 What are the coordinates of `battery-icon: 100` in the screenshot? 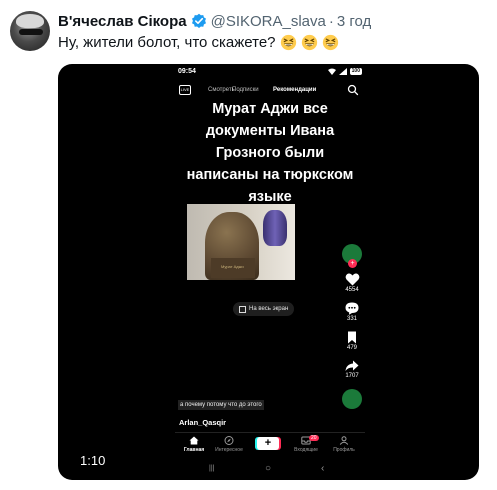 It's located at (355, 71).